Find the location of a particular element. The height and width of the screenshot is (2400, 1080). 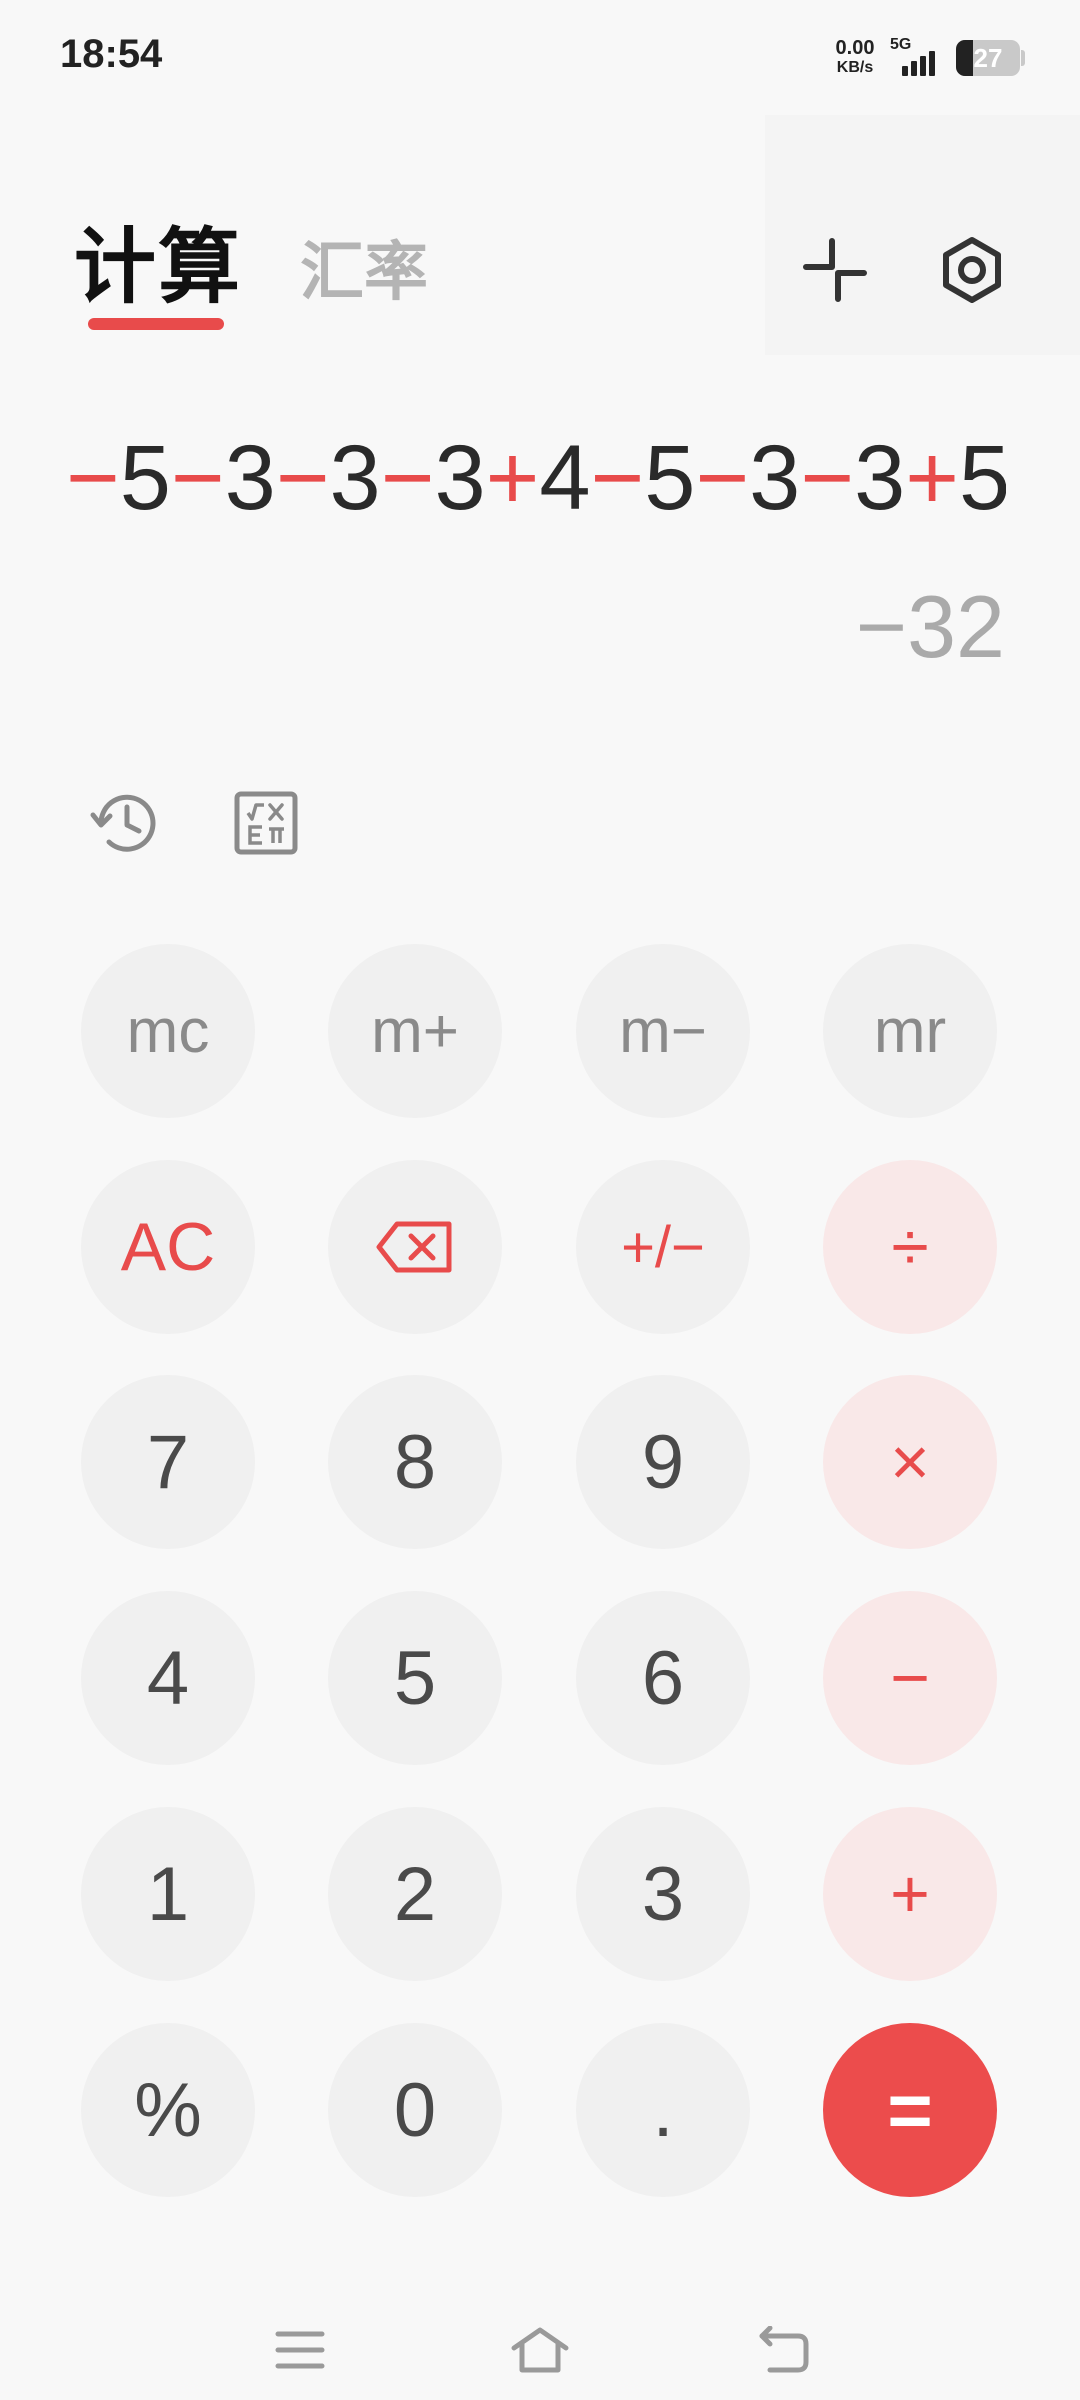

multiply-button: × is located at coordinates (910, 1462).